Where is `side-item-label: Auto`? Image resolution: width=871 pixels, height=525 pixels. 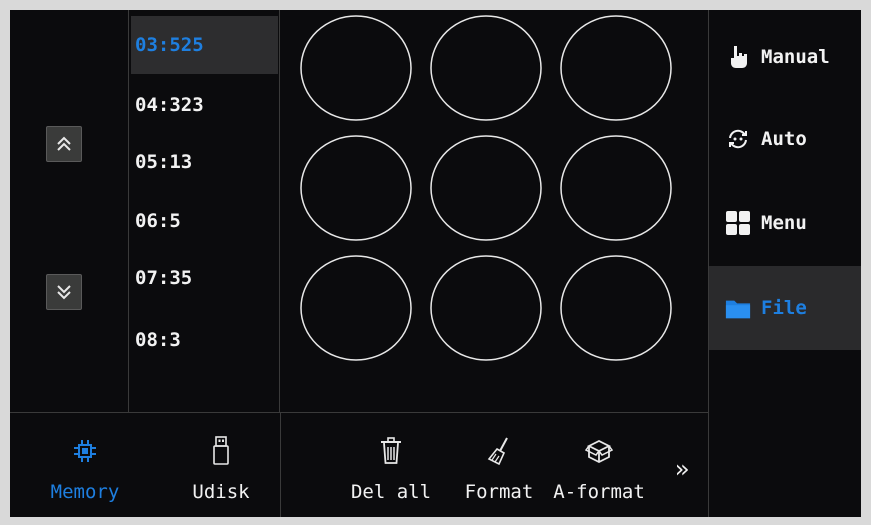 side-item-label: Auto is located at coordinates (784, 139).